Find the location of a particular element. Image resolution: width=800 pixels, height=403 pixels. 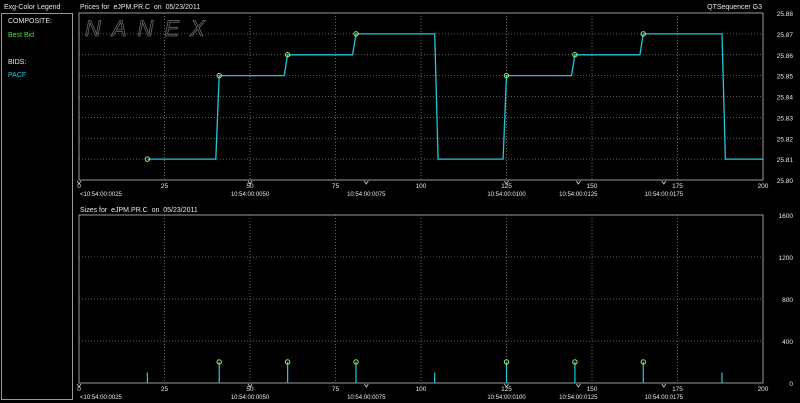

size-y-tick-label: 400 is located at coordinates (787, 342).